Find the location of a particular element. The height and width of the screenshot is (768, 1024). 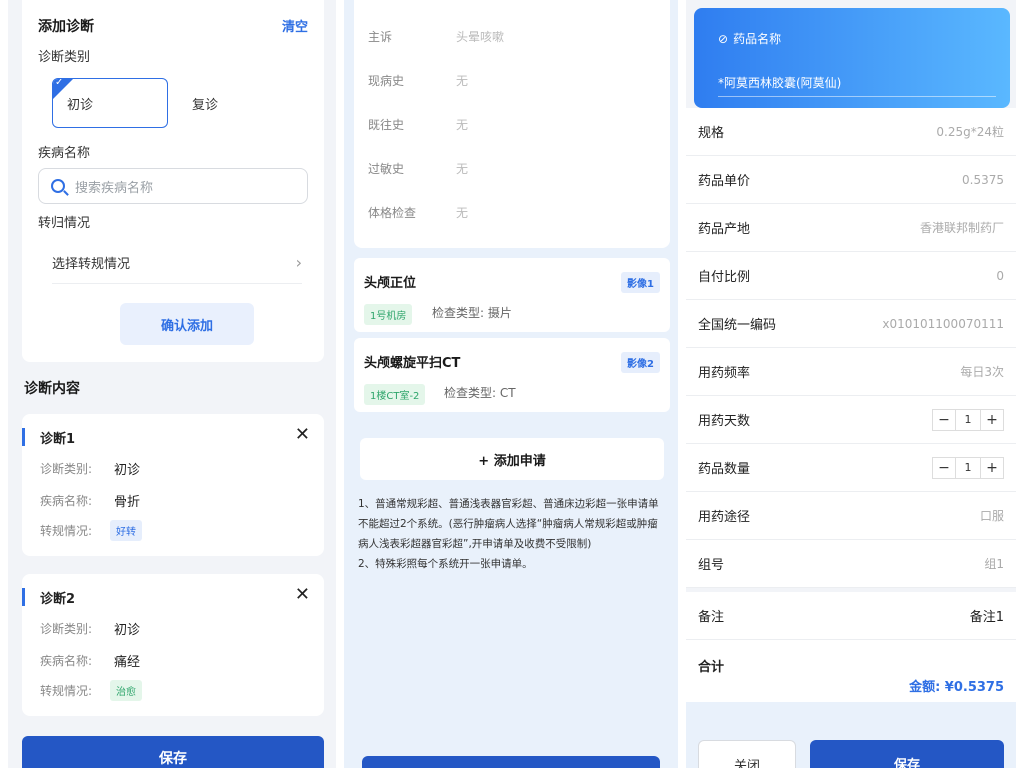

row-key: 药品产地 is located at coordinates (724, 229).